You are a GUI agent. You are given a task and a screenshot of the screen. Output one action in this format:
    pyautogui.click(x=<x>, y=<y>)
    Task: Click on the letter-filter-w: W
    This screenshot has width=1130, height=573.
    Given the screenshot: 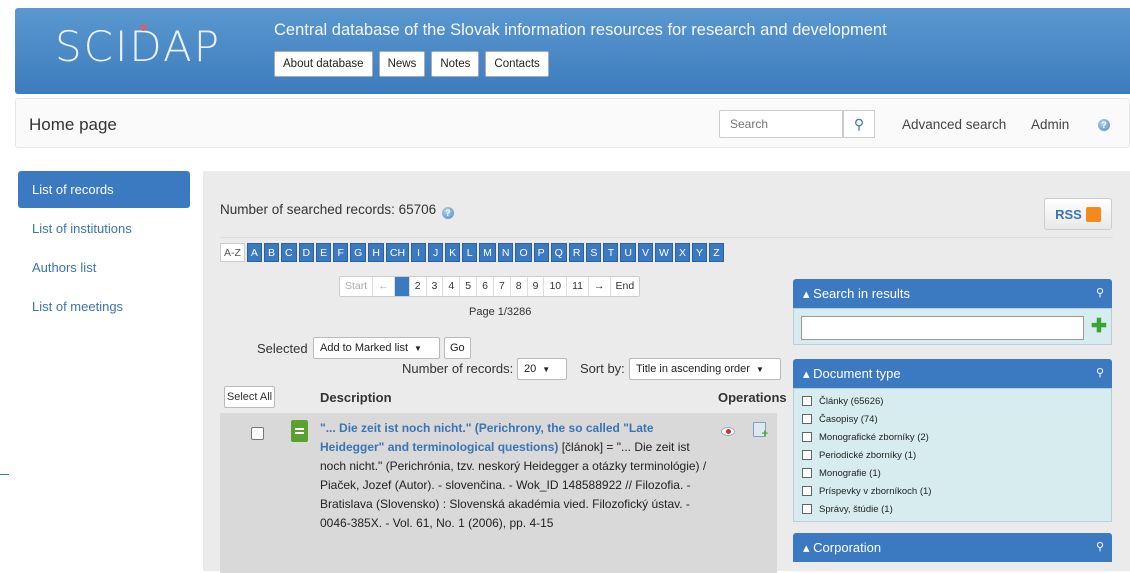 What is the action you would take?
    pyautogui.click(x=664, y=252)
    